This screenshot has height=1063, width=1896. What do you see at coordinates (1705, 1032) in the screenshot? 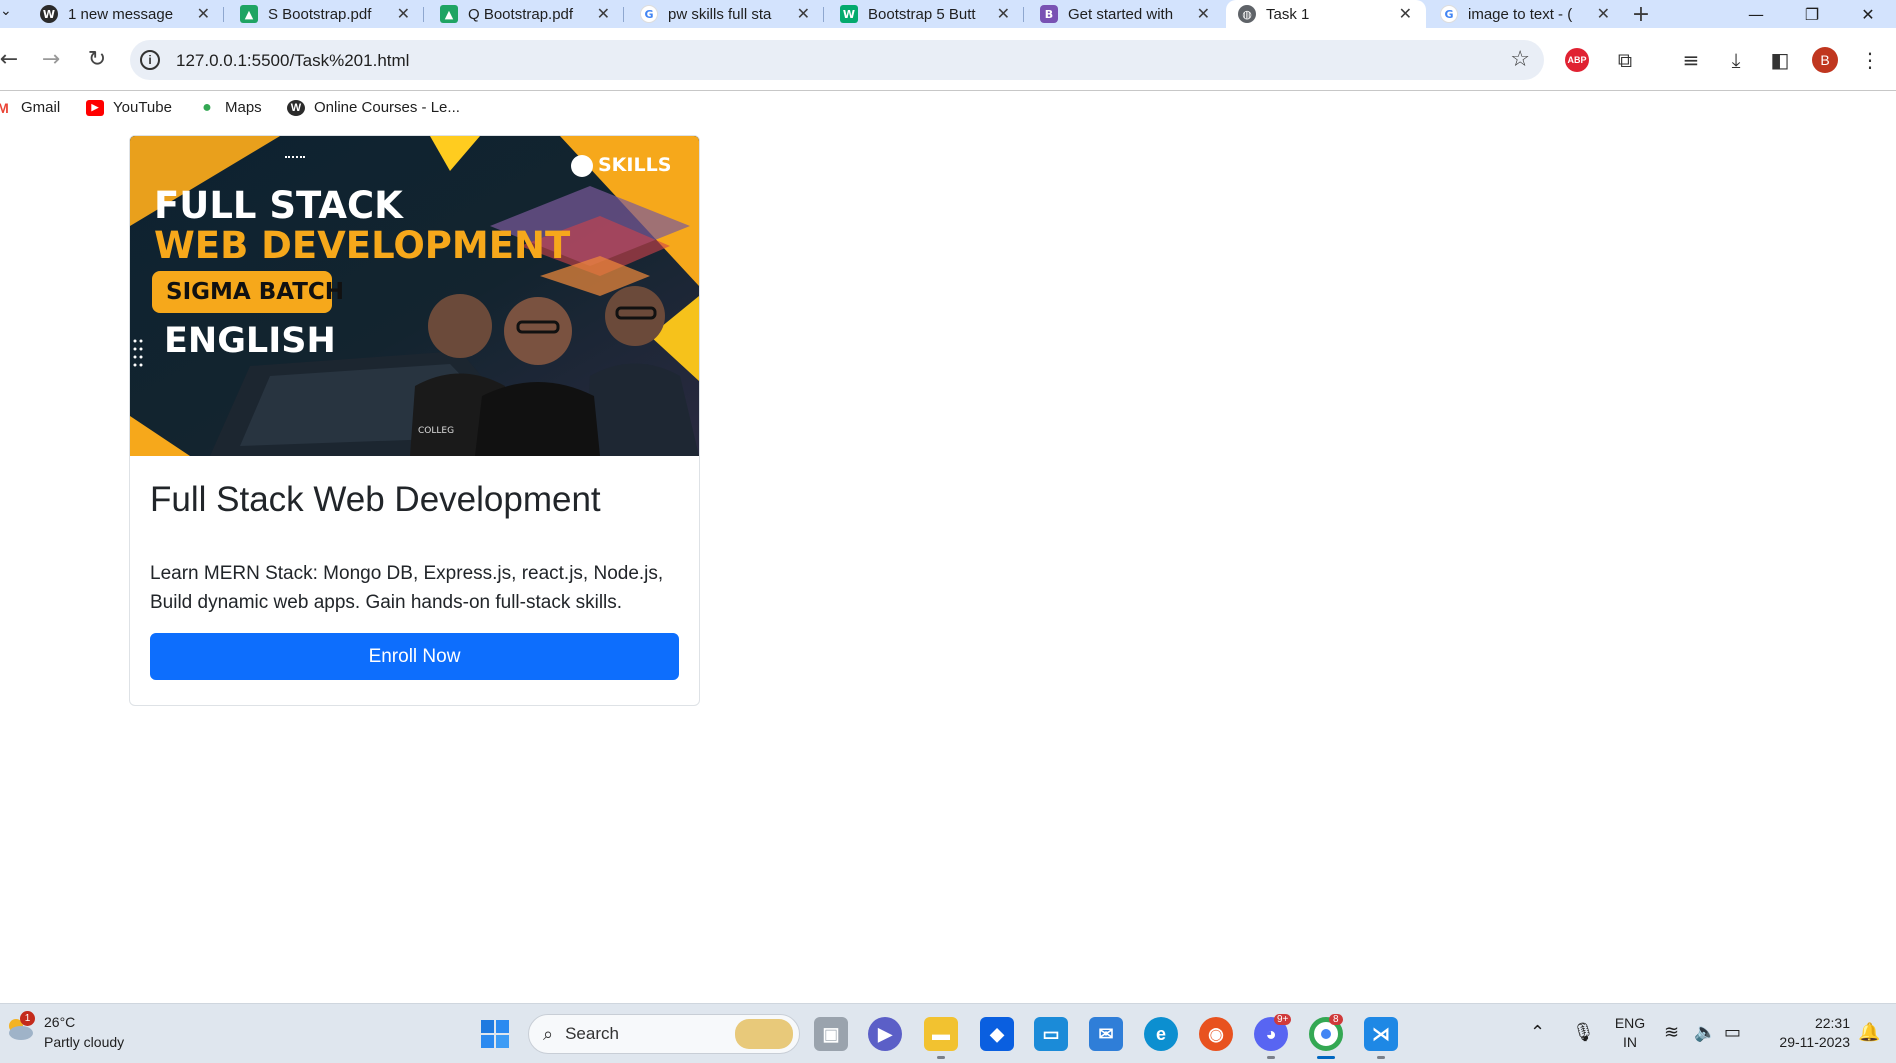
I see `volume-icon: 🔈` at bounding box center [1705, 1032].